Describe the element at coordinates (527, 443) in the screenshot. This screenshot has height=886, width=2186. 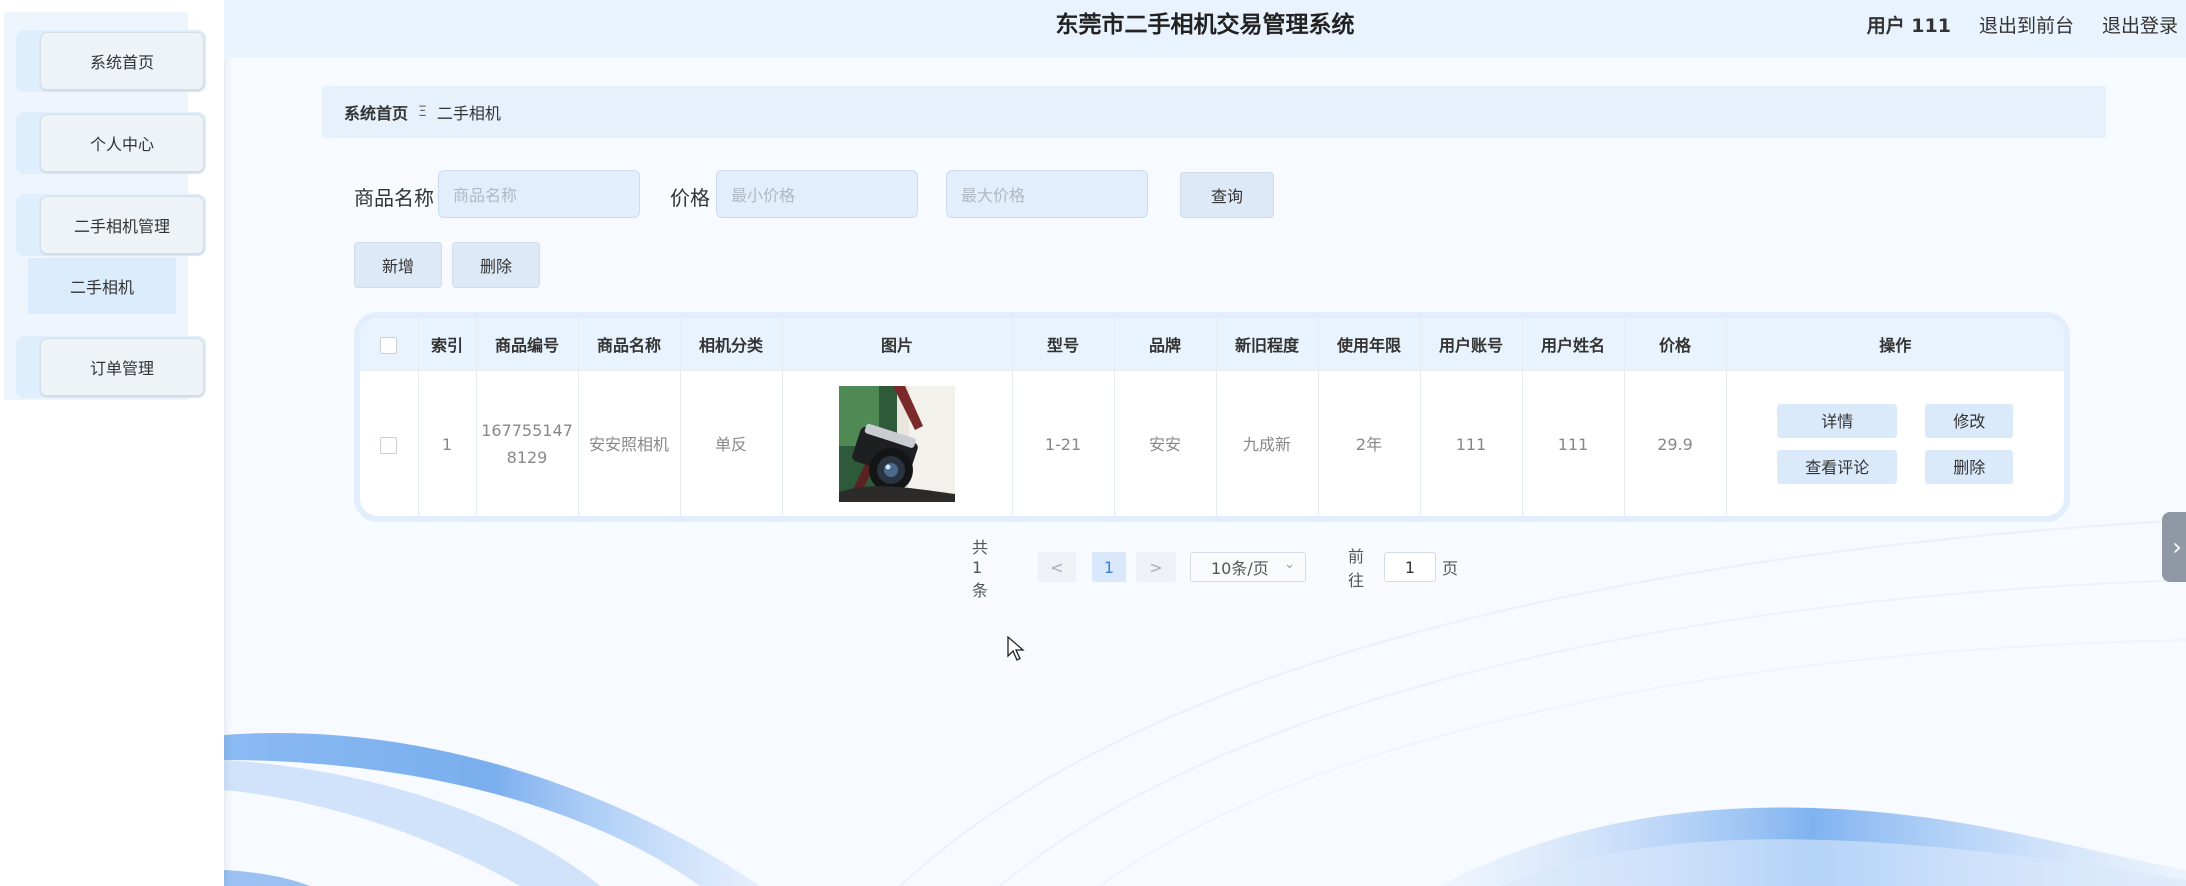
I see `cell-code: 1677551478129` at that location.